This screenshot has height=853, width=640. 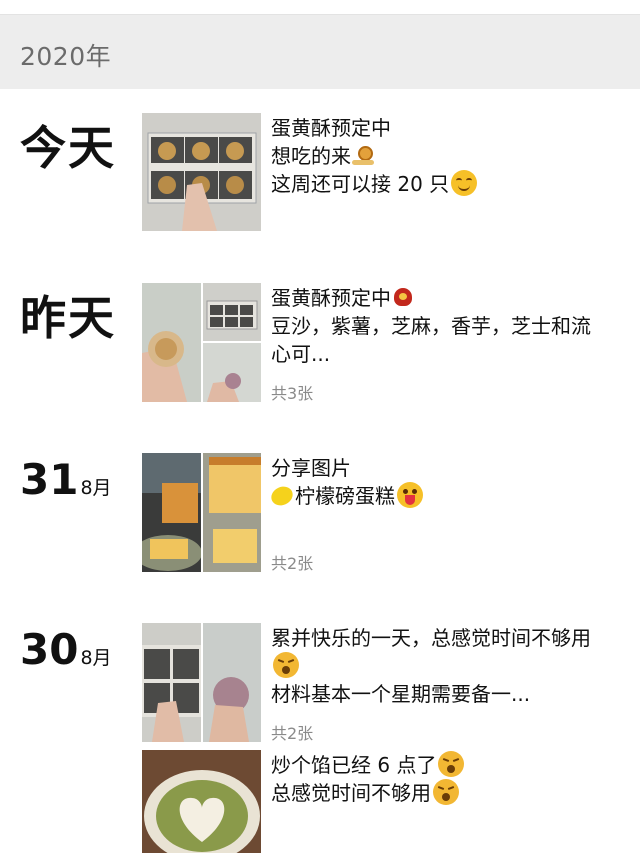 What do you see at coordinates (360, 184) in the screenshot?
I see `post-line-text: 这周还可以接 20 只` at bounding box center [360, 184].